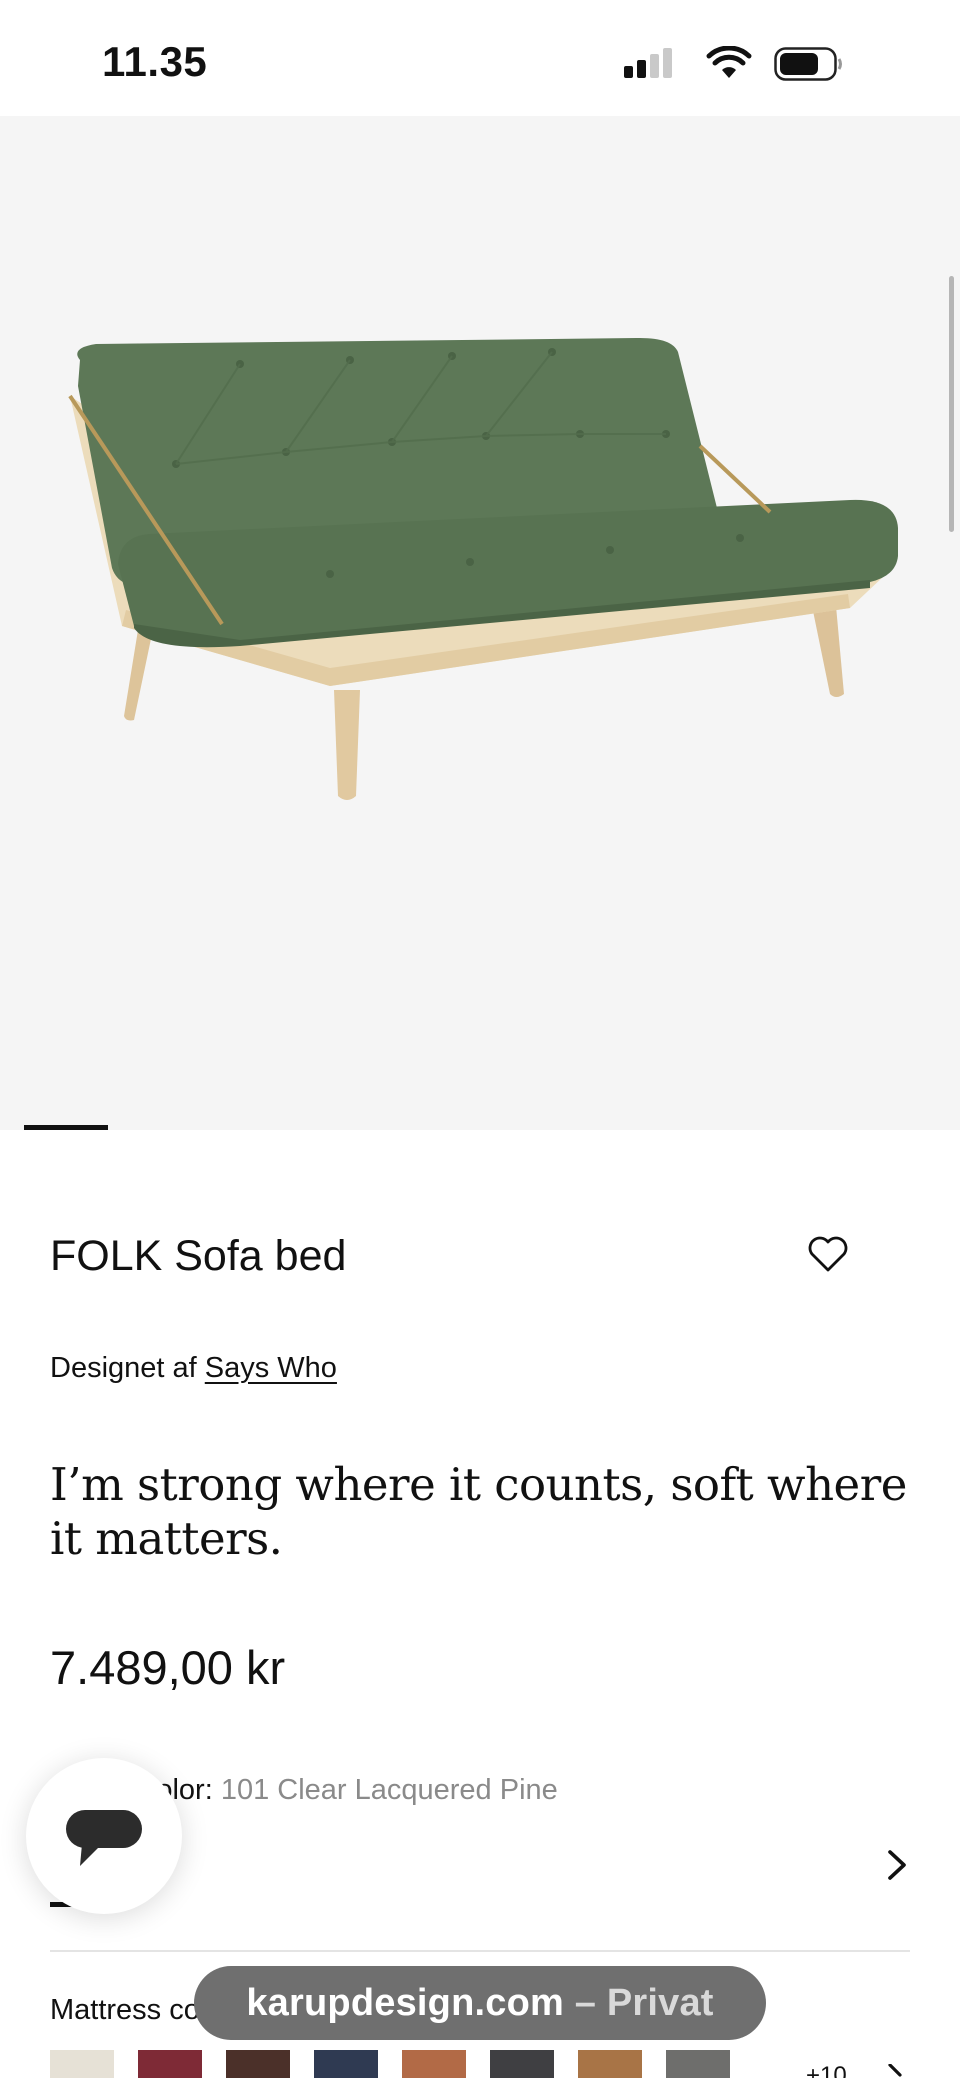 This screenshot has width=960, height=2078. Describe the element at coordinates (808, 64) in the screenshot. I see `battery-icon` at that location.